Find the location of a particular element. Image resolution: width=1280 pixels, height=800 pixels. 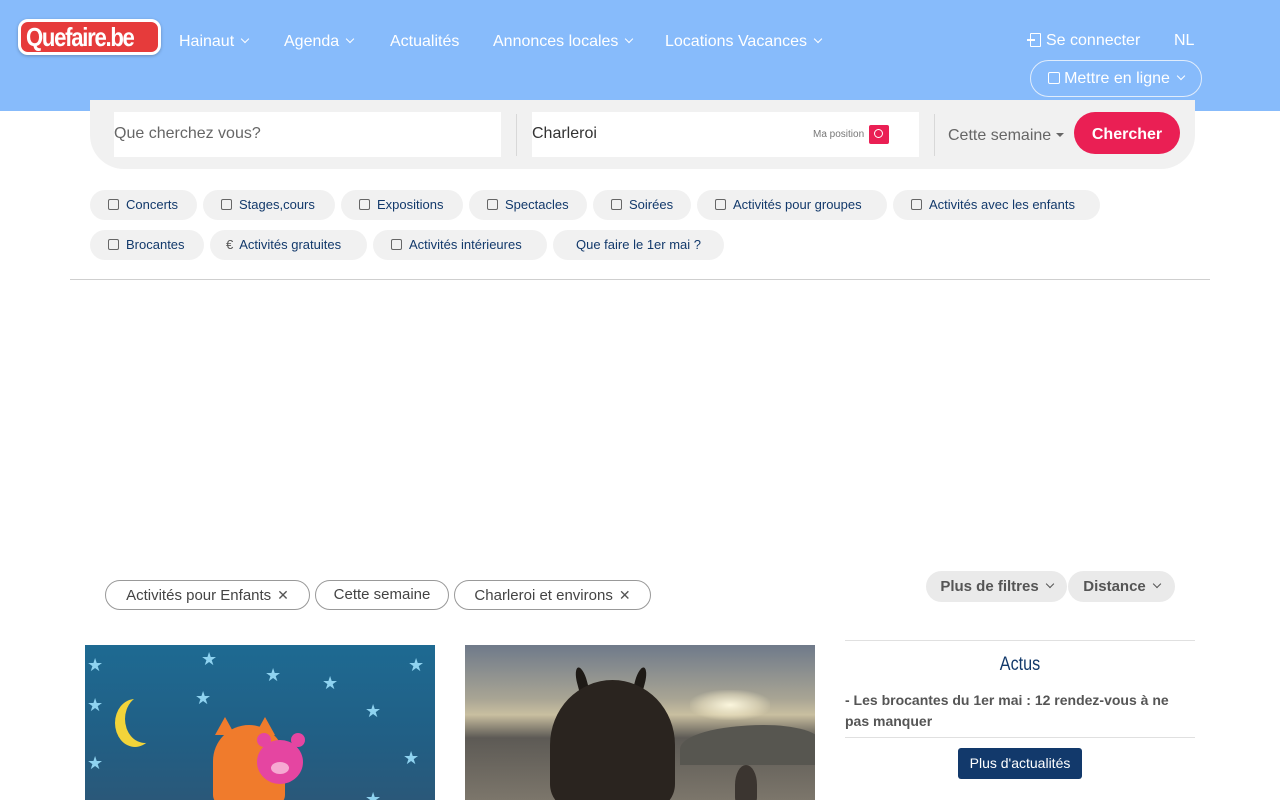

actus-title: Actus is located at coordinates (1020, 664).